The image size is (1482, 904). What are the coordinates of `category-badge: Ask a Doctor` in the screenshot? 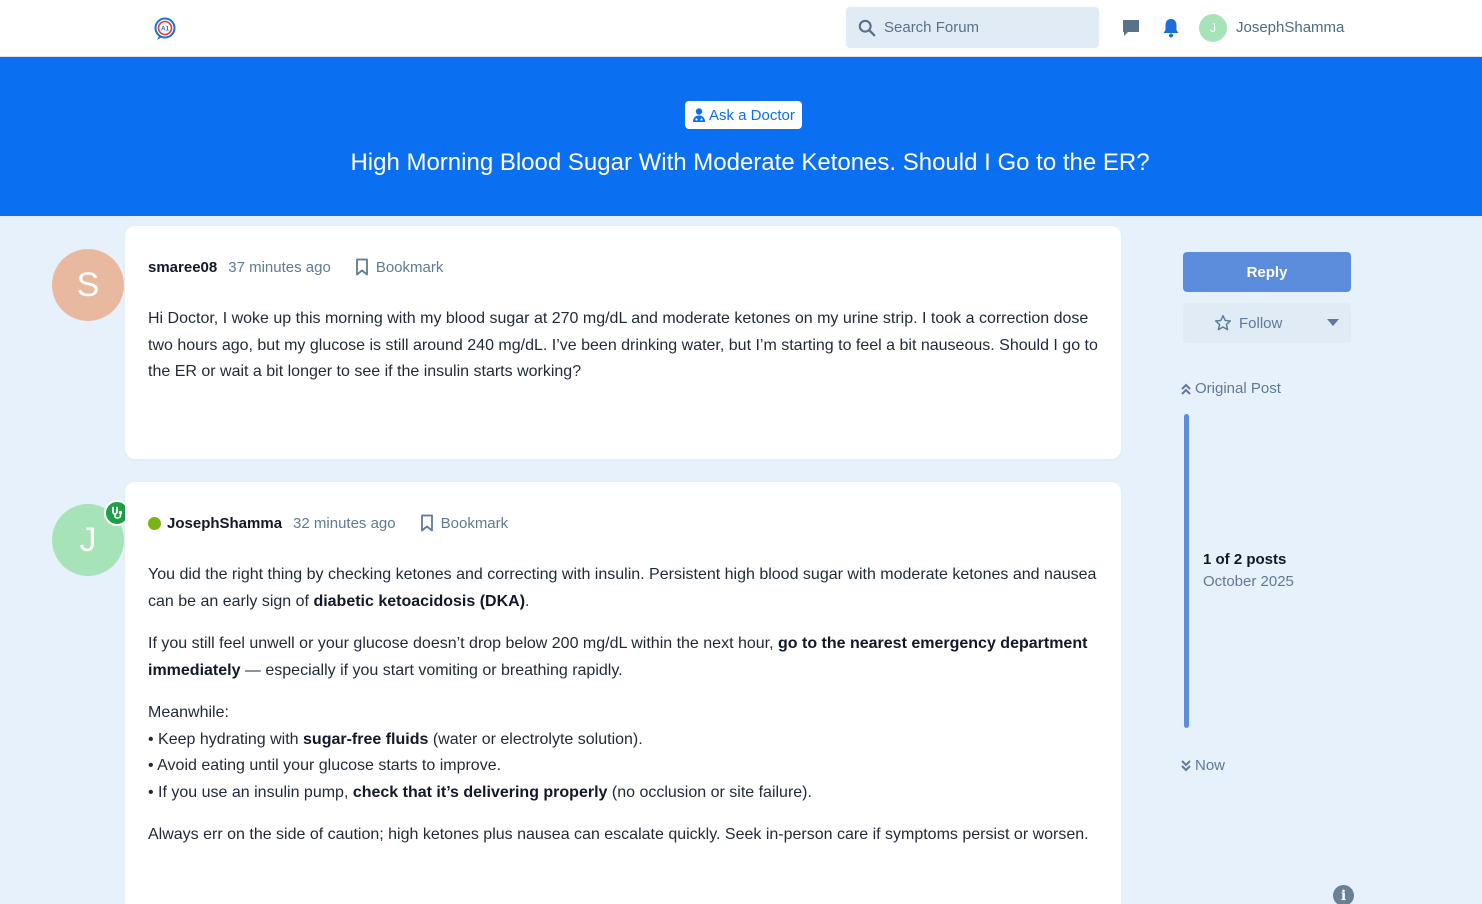 It's located at (743, 115).